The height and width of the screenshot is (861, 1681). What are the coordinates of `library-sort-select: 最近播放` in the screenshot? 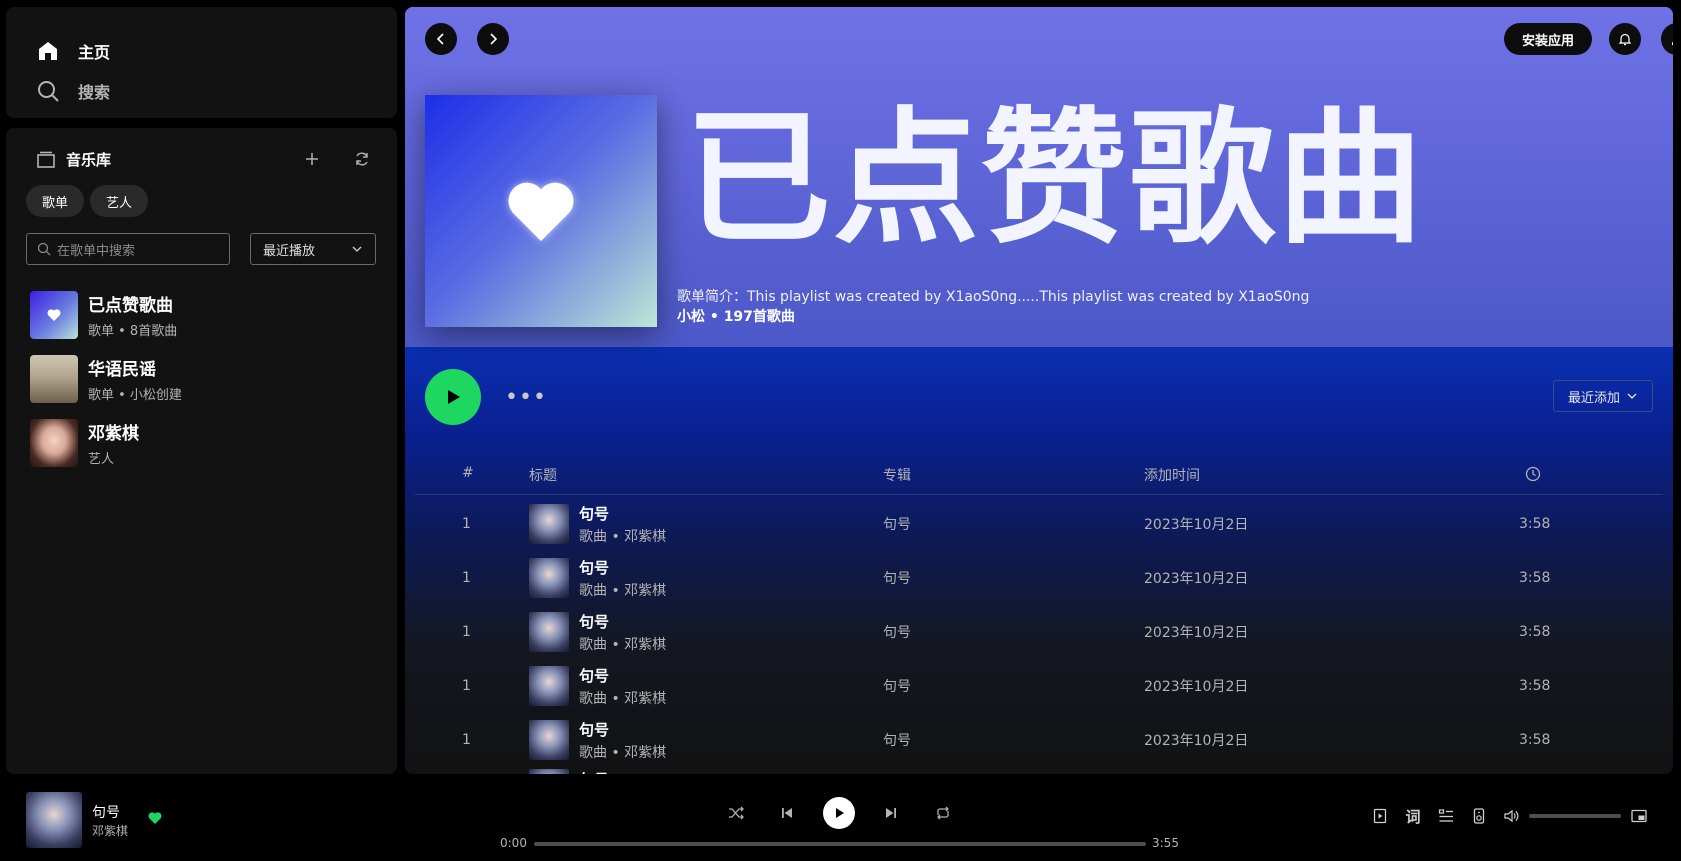 It's located at (313, 249).